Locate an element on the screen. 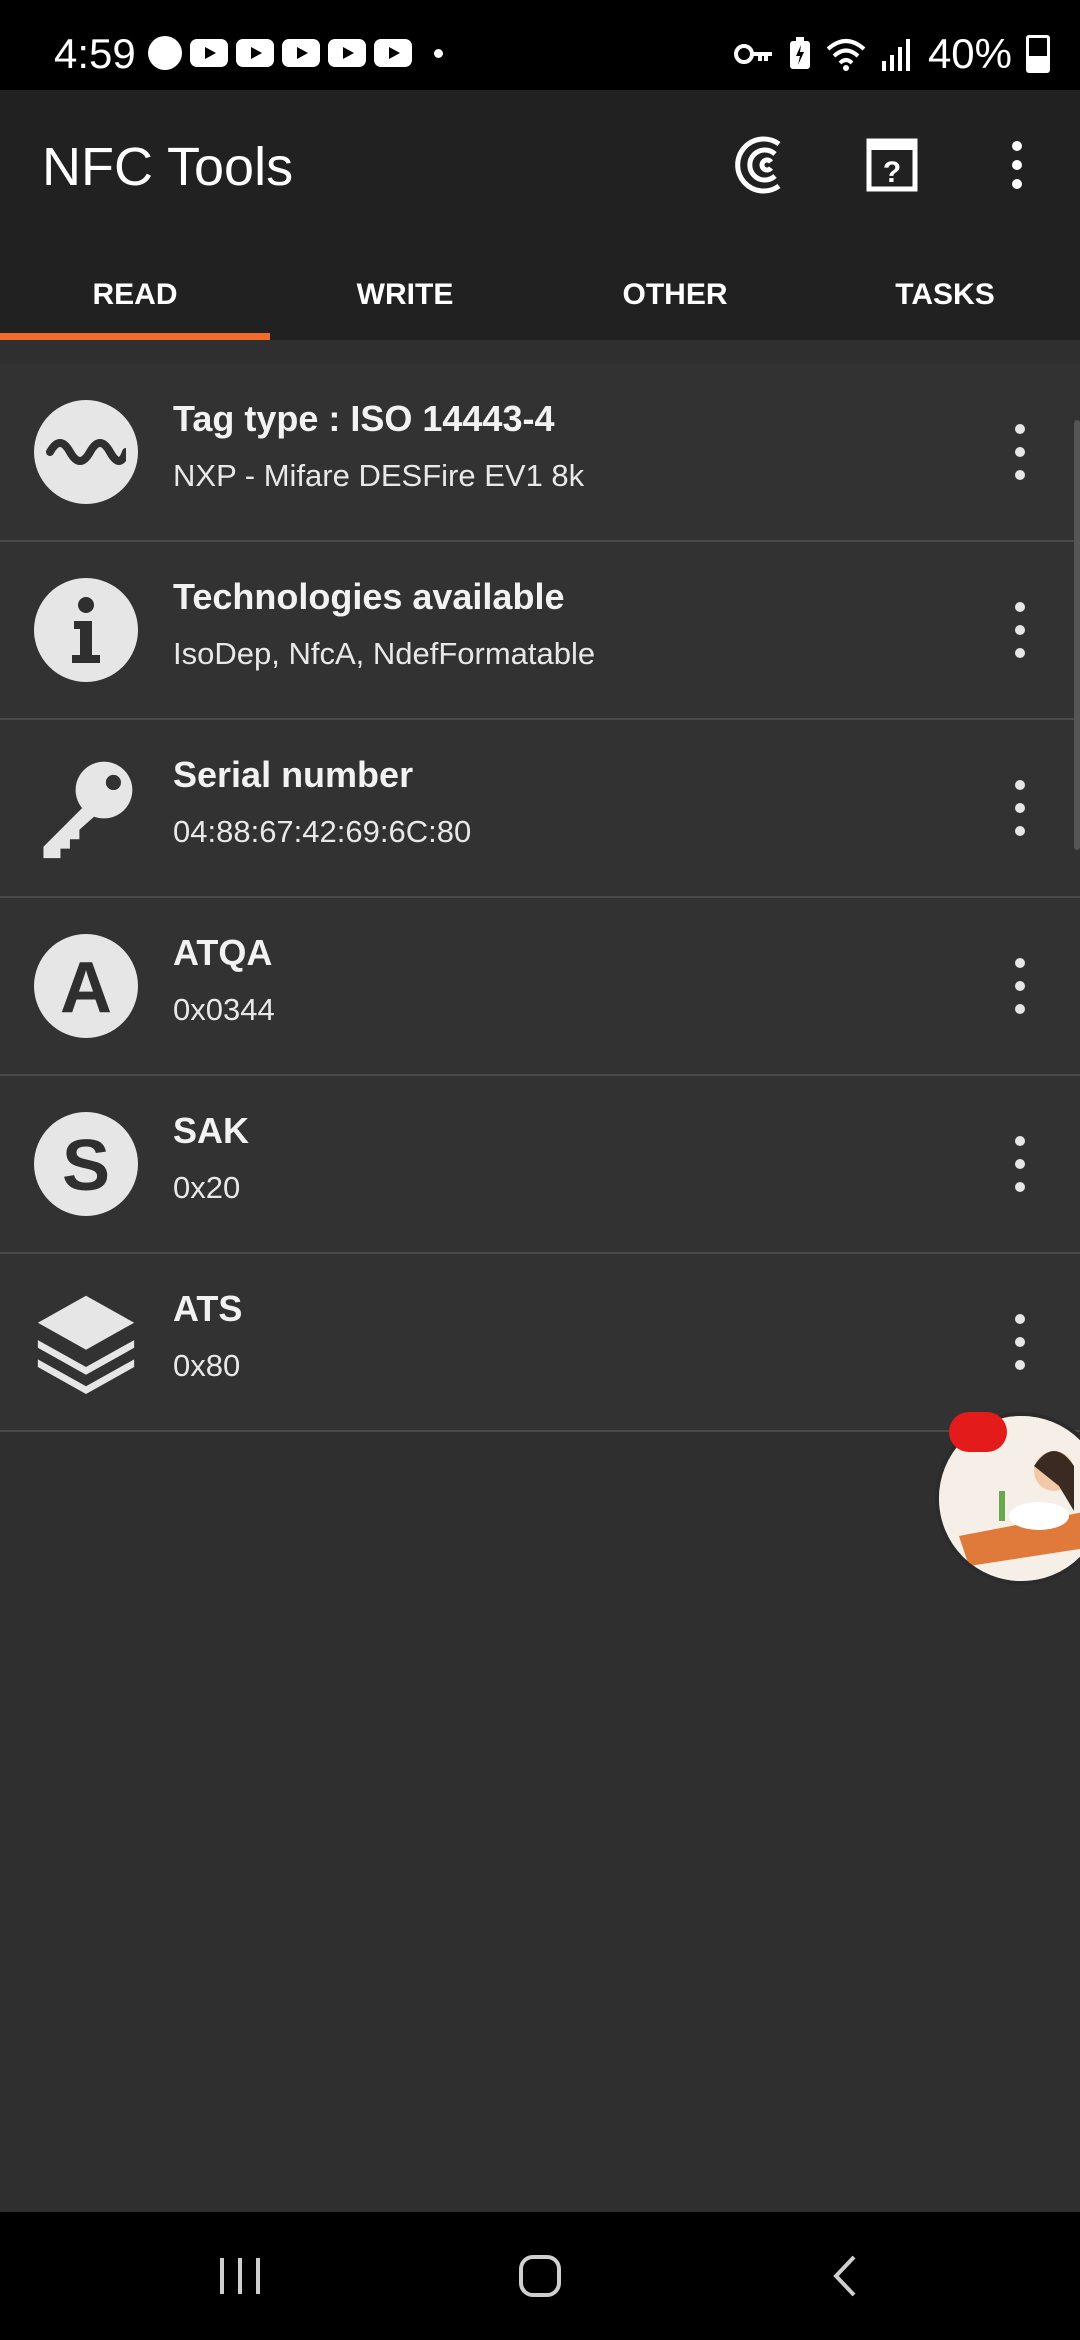 The height and width of the screenshot is (2340, 1080). chat-head-bubble is located at coordinates (1007, 1498).